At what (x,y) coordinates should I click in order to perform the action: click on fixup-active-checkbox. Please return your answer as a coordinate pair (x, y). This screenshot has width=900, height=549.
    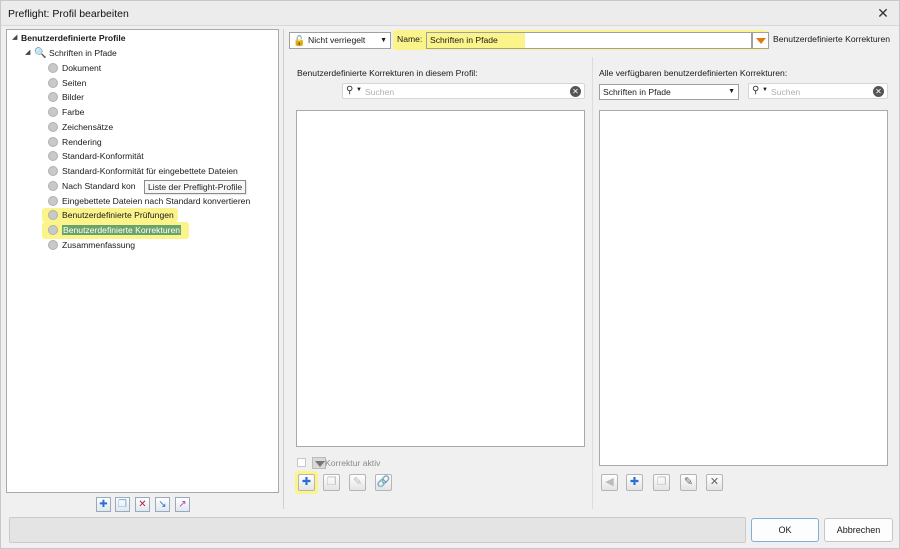
    Looking at the image, I should click on (301, 462).